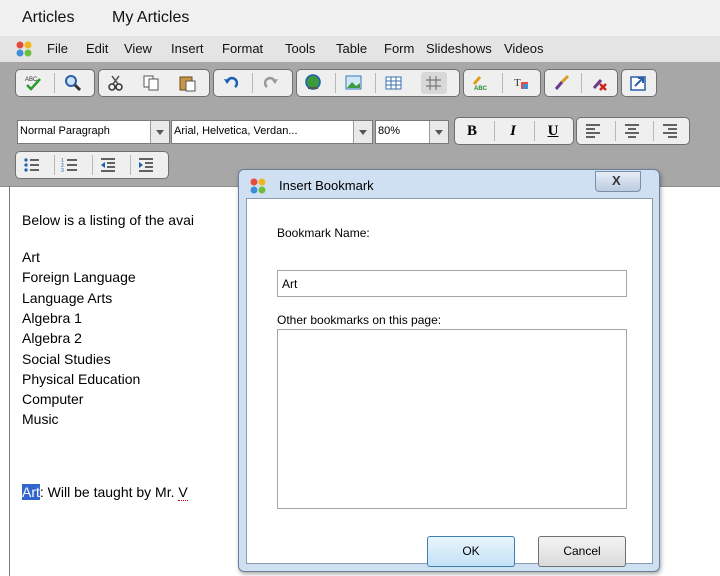 This screenshot has height=576, width=720. I want to click on redo-icon, so click(270, 82).